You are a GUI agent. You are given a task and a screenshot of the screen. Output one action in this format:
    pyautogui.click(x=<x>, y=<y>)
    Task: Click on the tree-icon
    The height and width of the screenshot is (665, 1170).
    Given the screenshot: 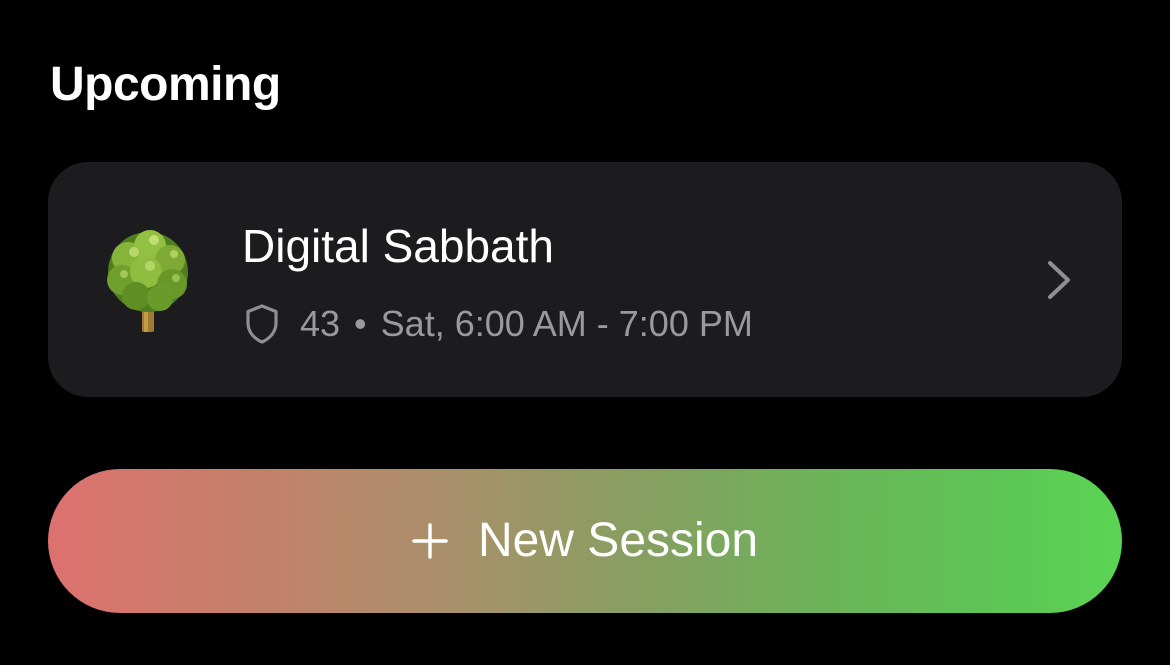 What is the action you would take?
    pyautogui.click(x=147, y=281)
    